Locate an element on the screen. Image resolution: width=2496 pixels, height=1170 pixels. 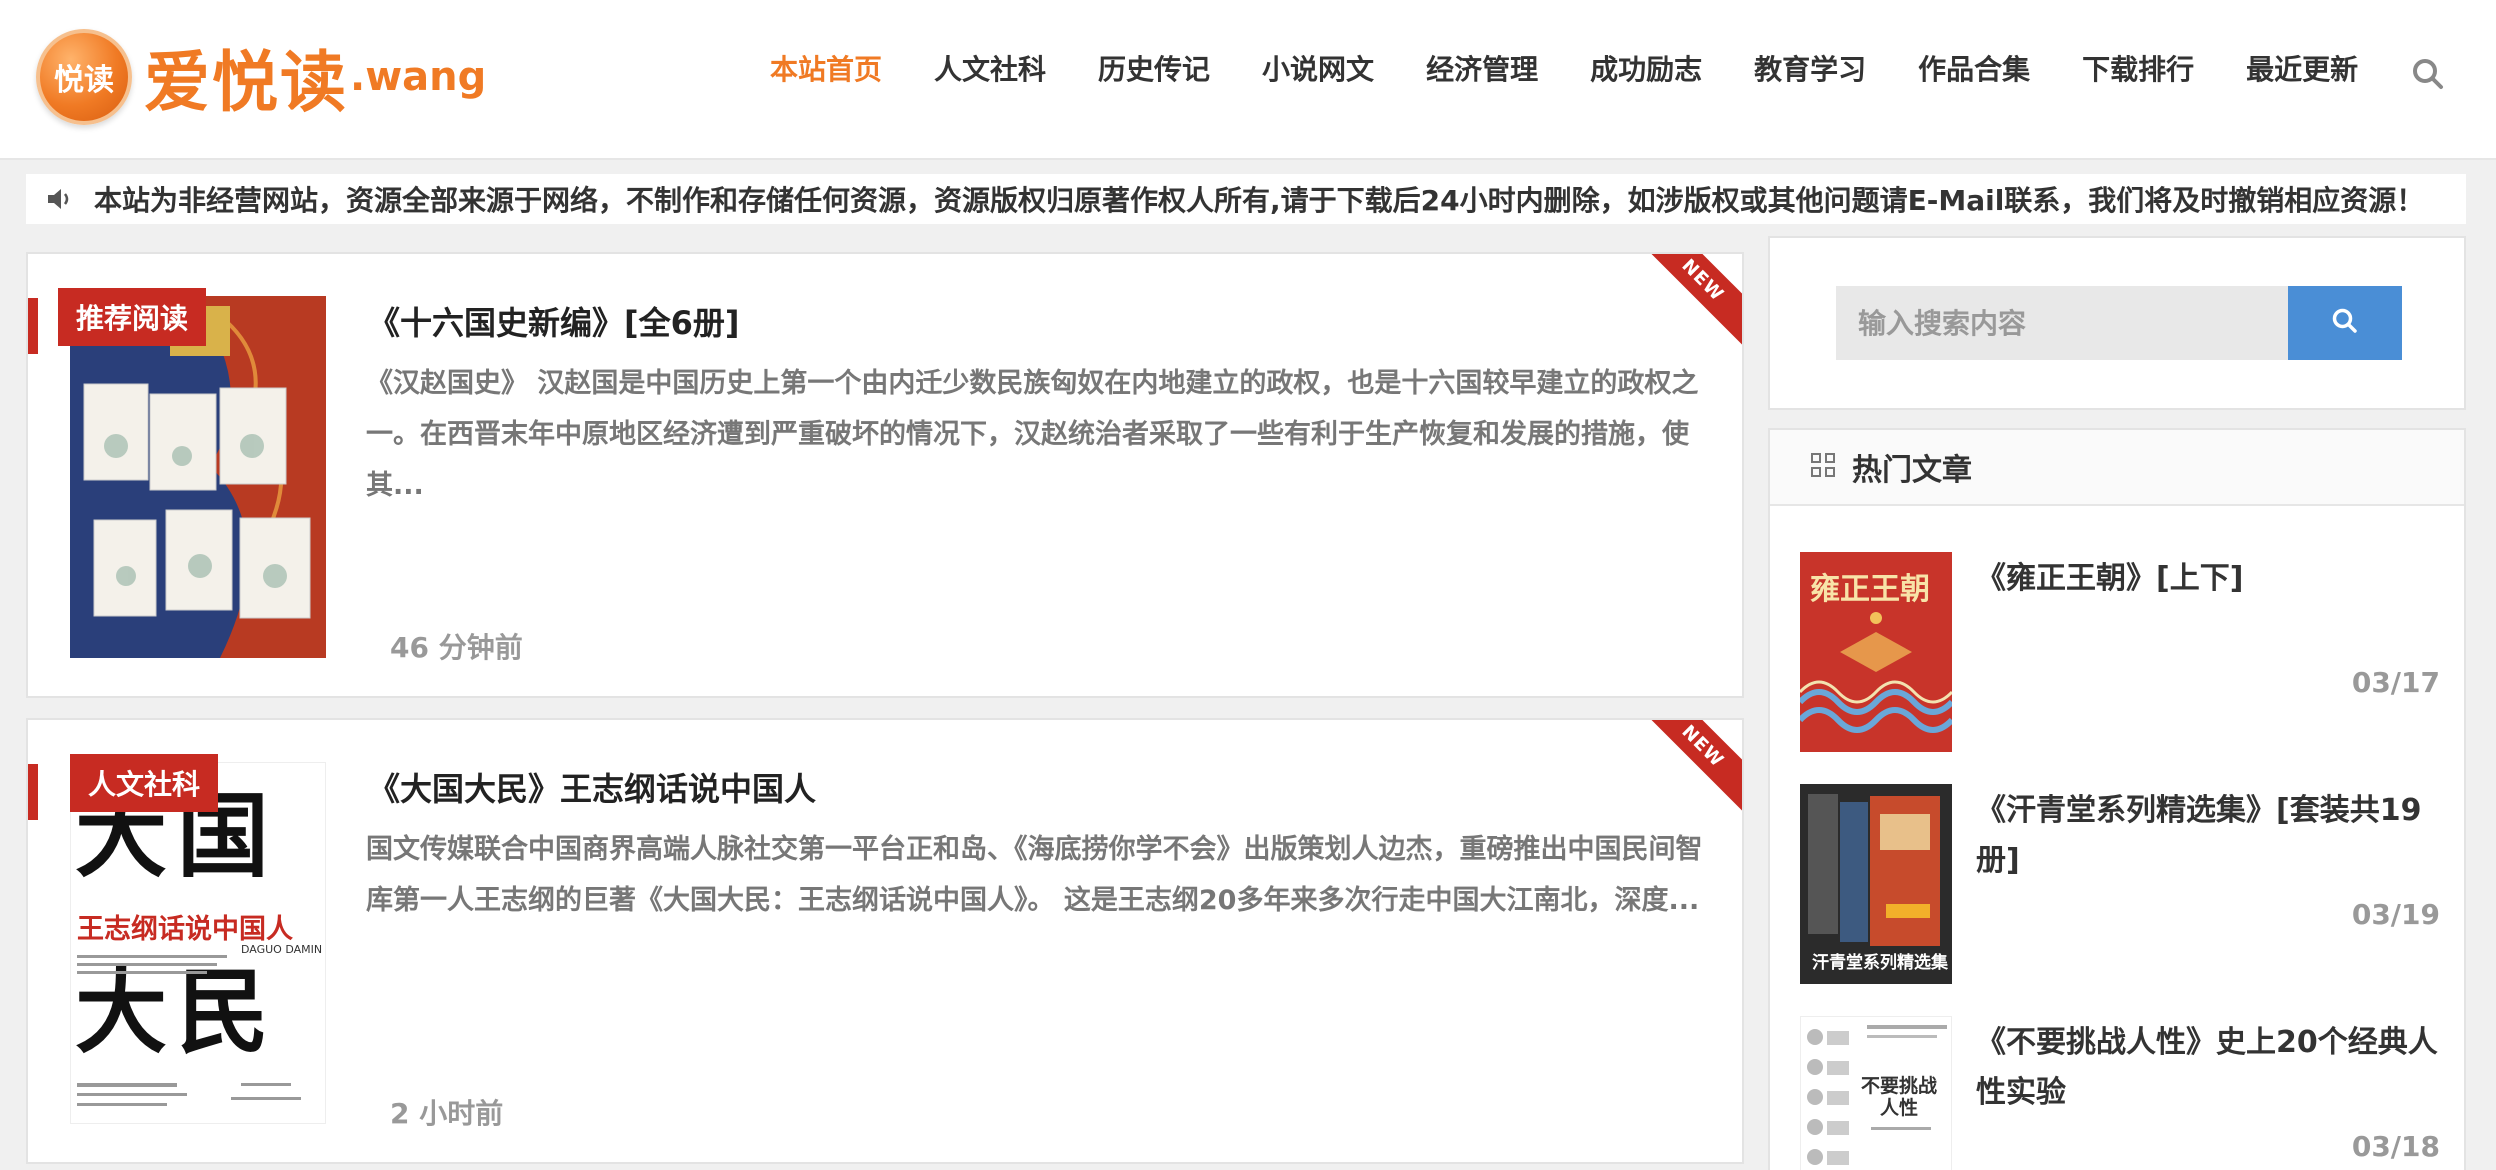
hot-article-item: 汗青堂系列精选集 《汗青堂系列精选集》[套装共19册] 03/19 is located at coordinates (2120, 884).